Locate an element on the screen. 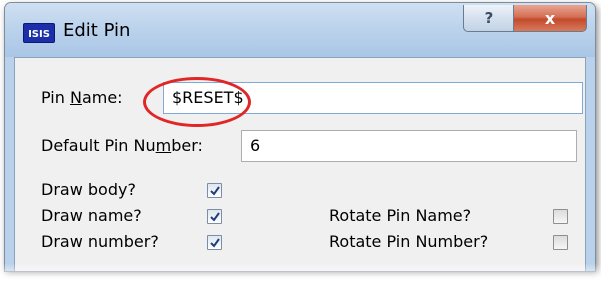 The height and width of the screenshot is (281, 601). draw-body-label: Draw body? is located at coordinates (88, 189).